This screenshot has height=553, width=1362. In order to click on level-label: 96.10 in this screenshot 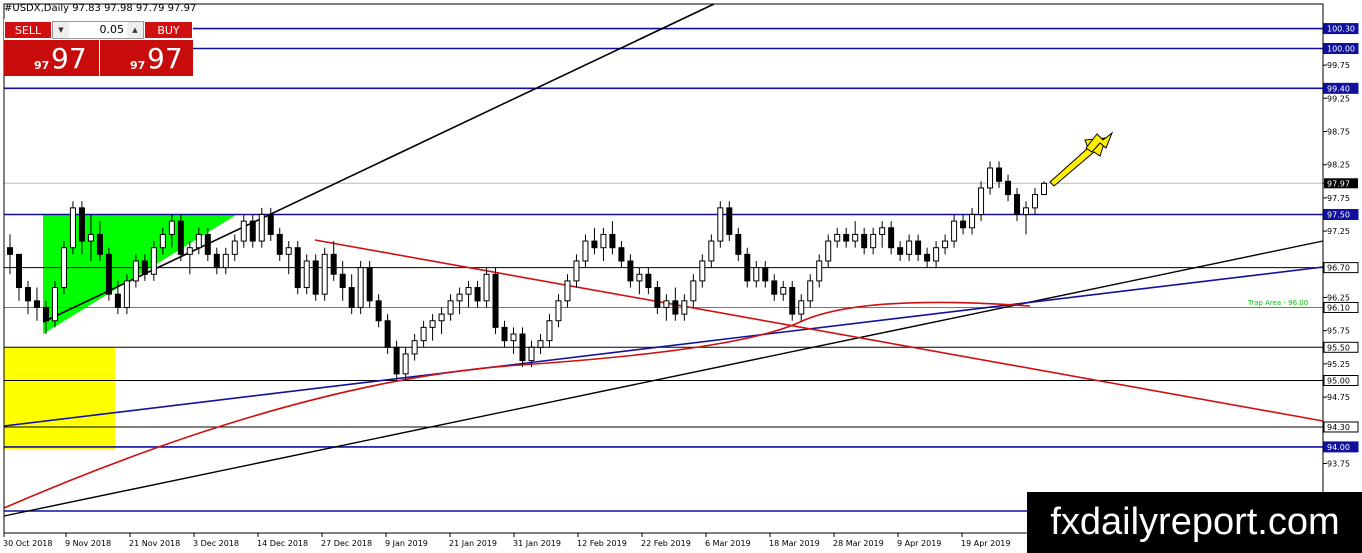, I will do `click(1338, 307)`.